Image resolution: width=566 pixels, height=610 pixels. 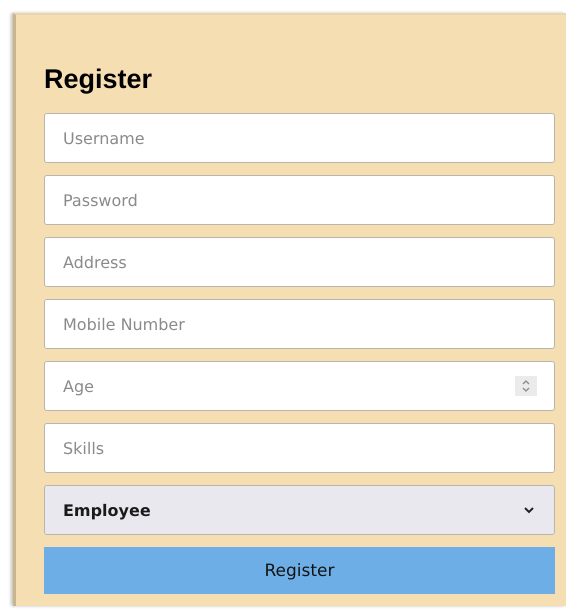 I want to click on input-field: Password, so click(x=299, y=200).